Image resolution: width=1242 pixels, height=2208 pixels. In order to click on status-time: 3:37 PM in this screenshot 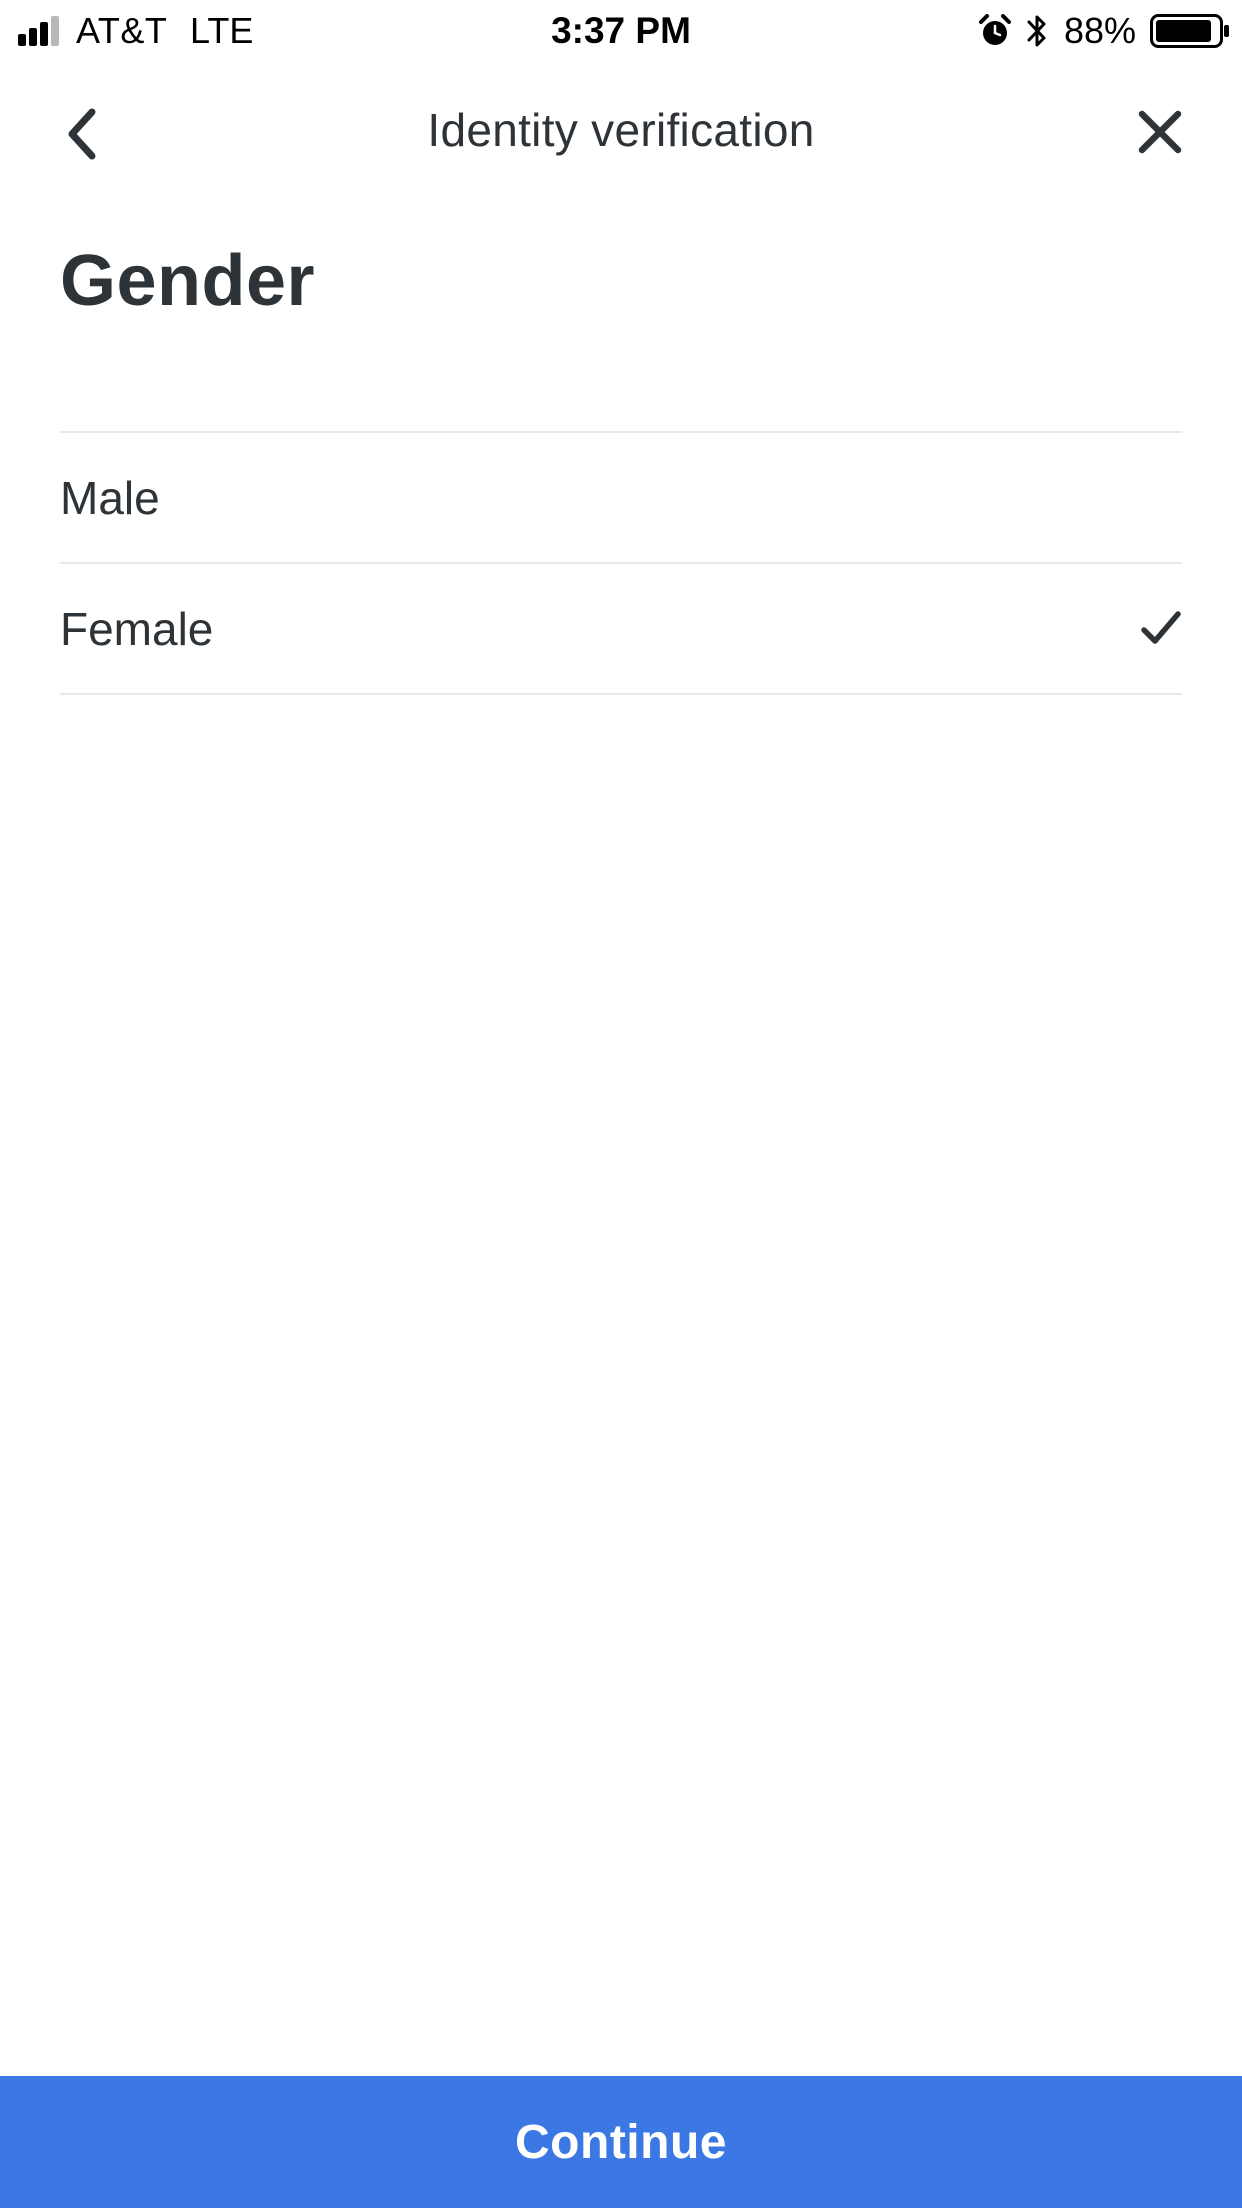, I will do `click(621, 30)`.